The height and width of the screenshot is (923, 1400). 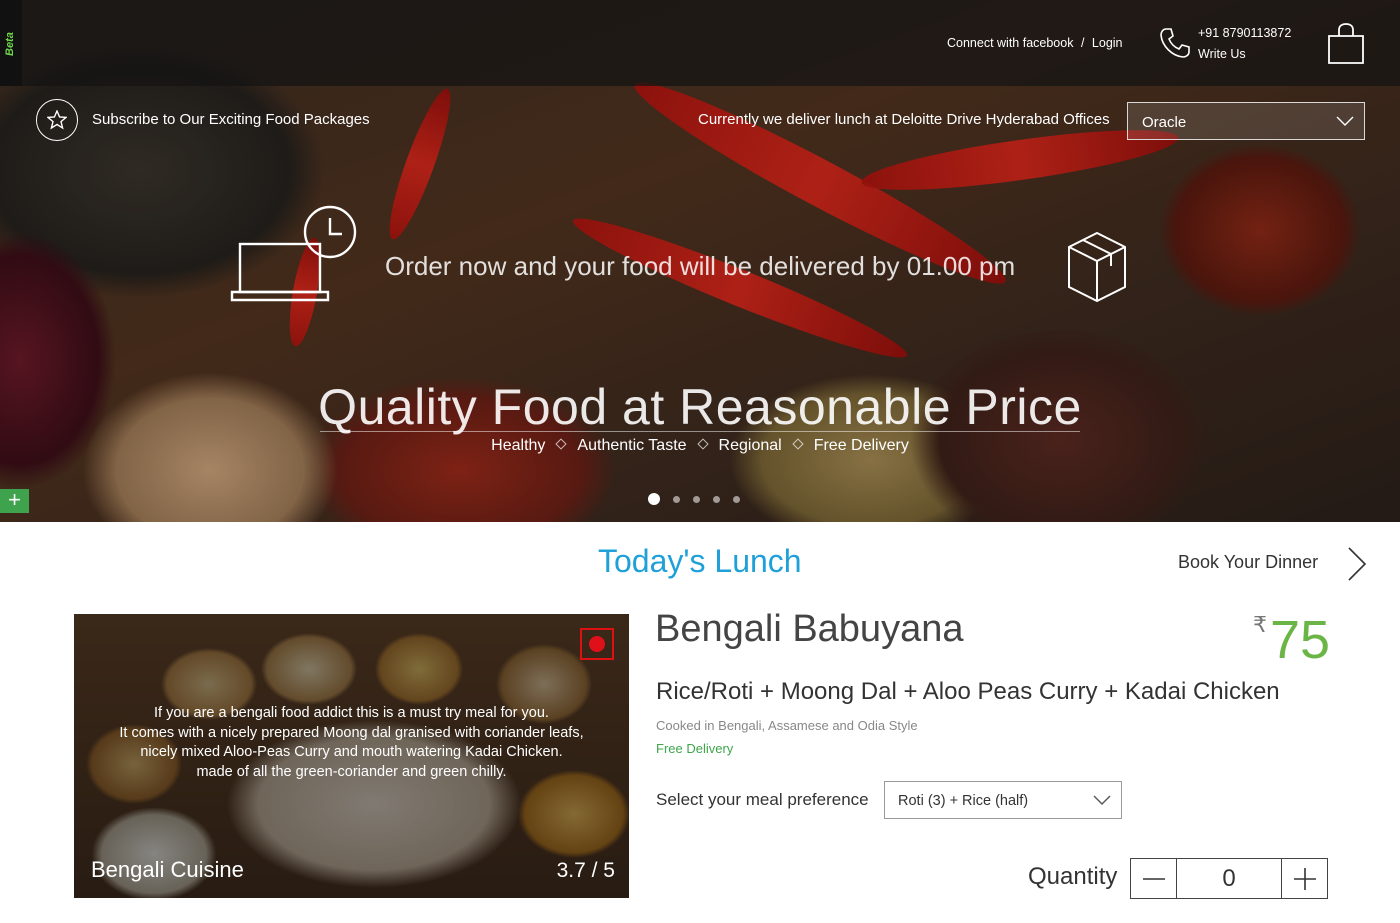 What do you see at coordinates (1107, 43) in the screenshot?
I see `login-link: Login` at bounding box center [1107, 43].